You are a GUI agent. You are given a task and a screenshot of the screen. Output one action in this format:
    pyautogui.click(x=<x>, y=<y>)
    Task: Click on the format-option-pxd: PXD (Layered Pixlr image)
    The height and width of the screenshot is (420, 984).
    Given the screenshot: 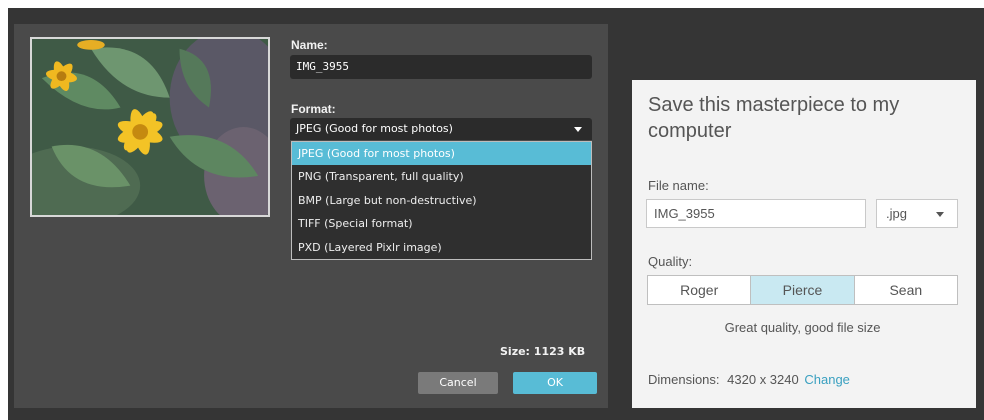 What is the action you would take?
    pyautogui.click(x=441, y=247)
    